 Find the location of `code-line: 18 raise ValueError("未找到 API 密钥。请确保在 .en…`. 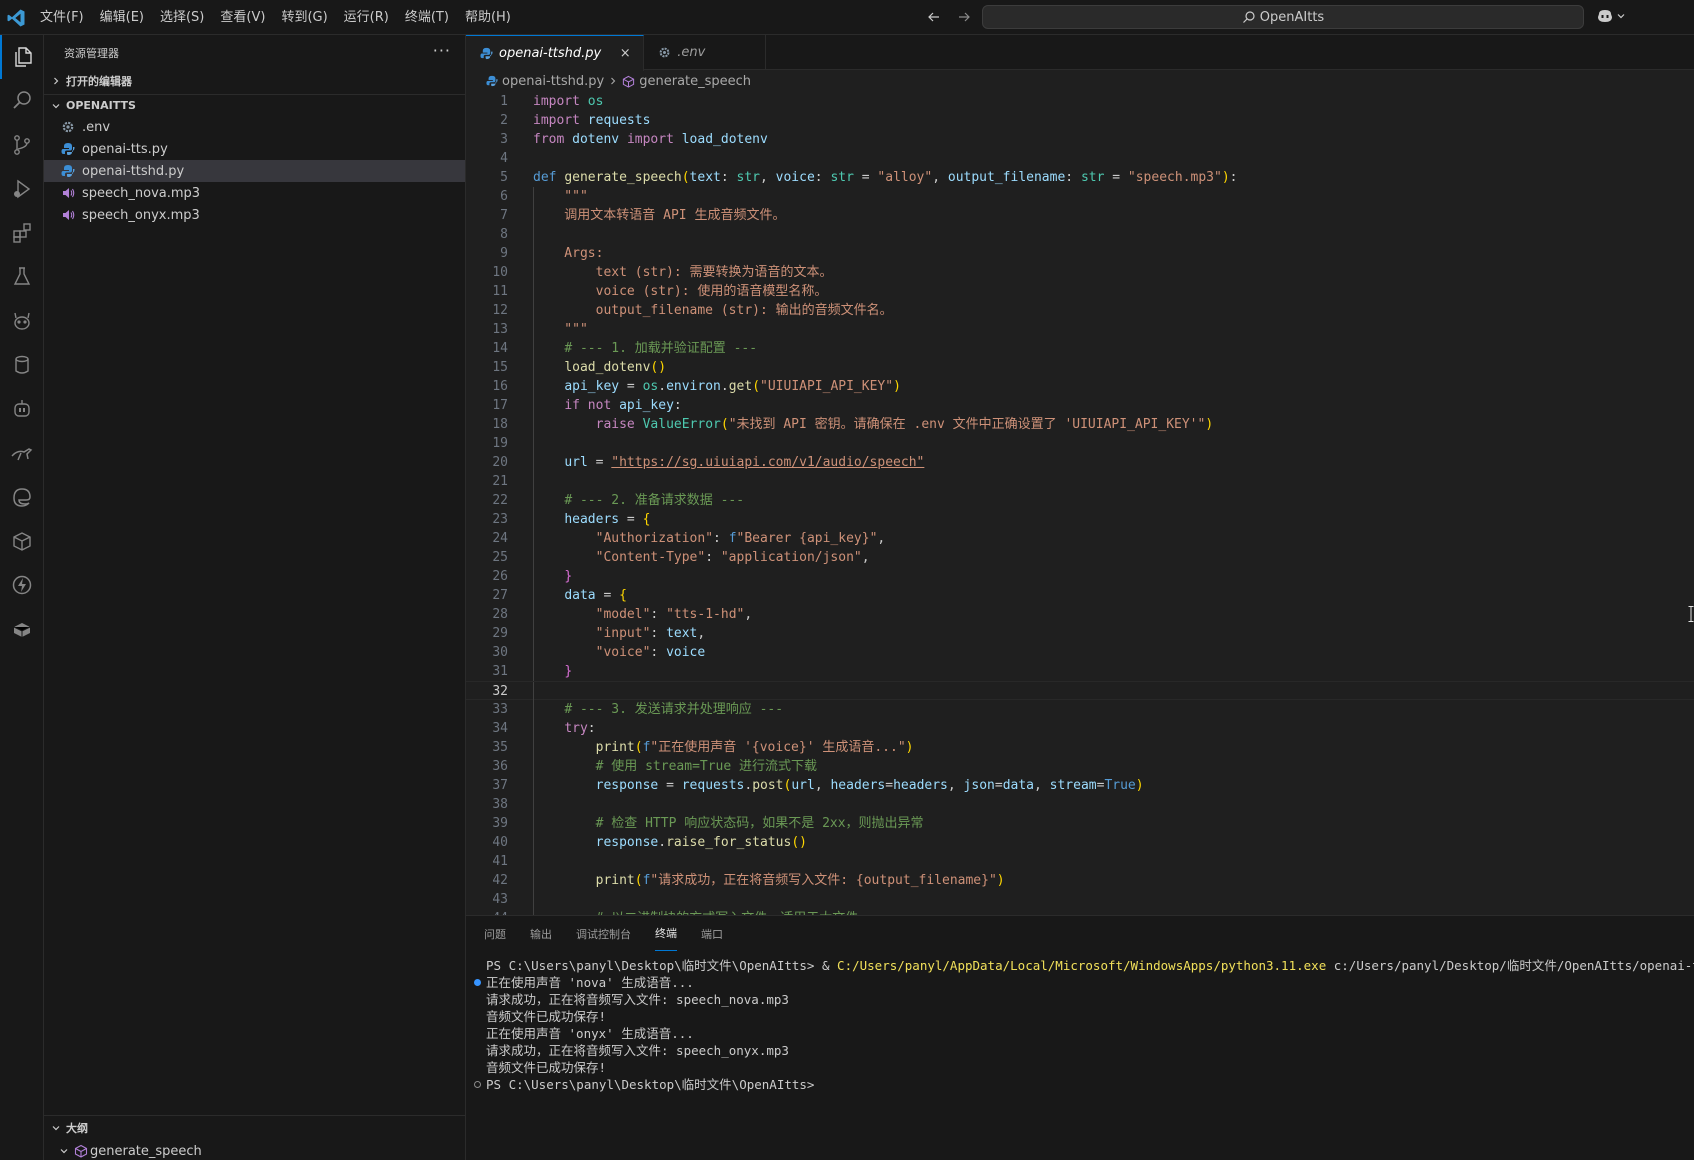

code-line: 18 raise ValueError("未找到 API 密钥。请确保在 .en… is located at coordinates (1080, 424).